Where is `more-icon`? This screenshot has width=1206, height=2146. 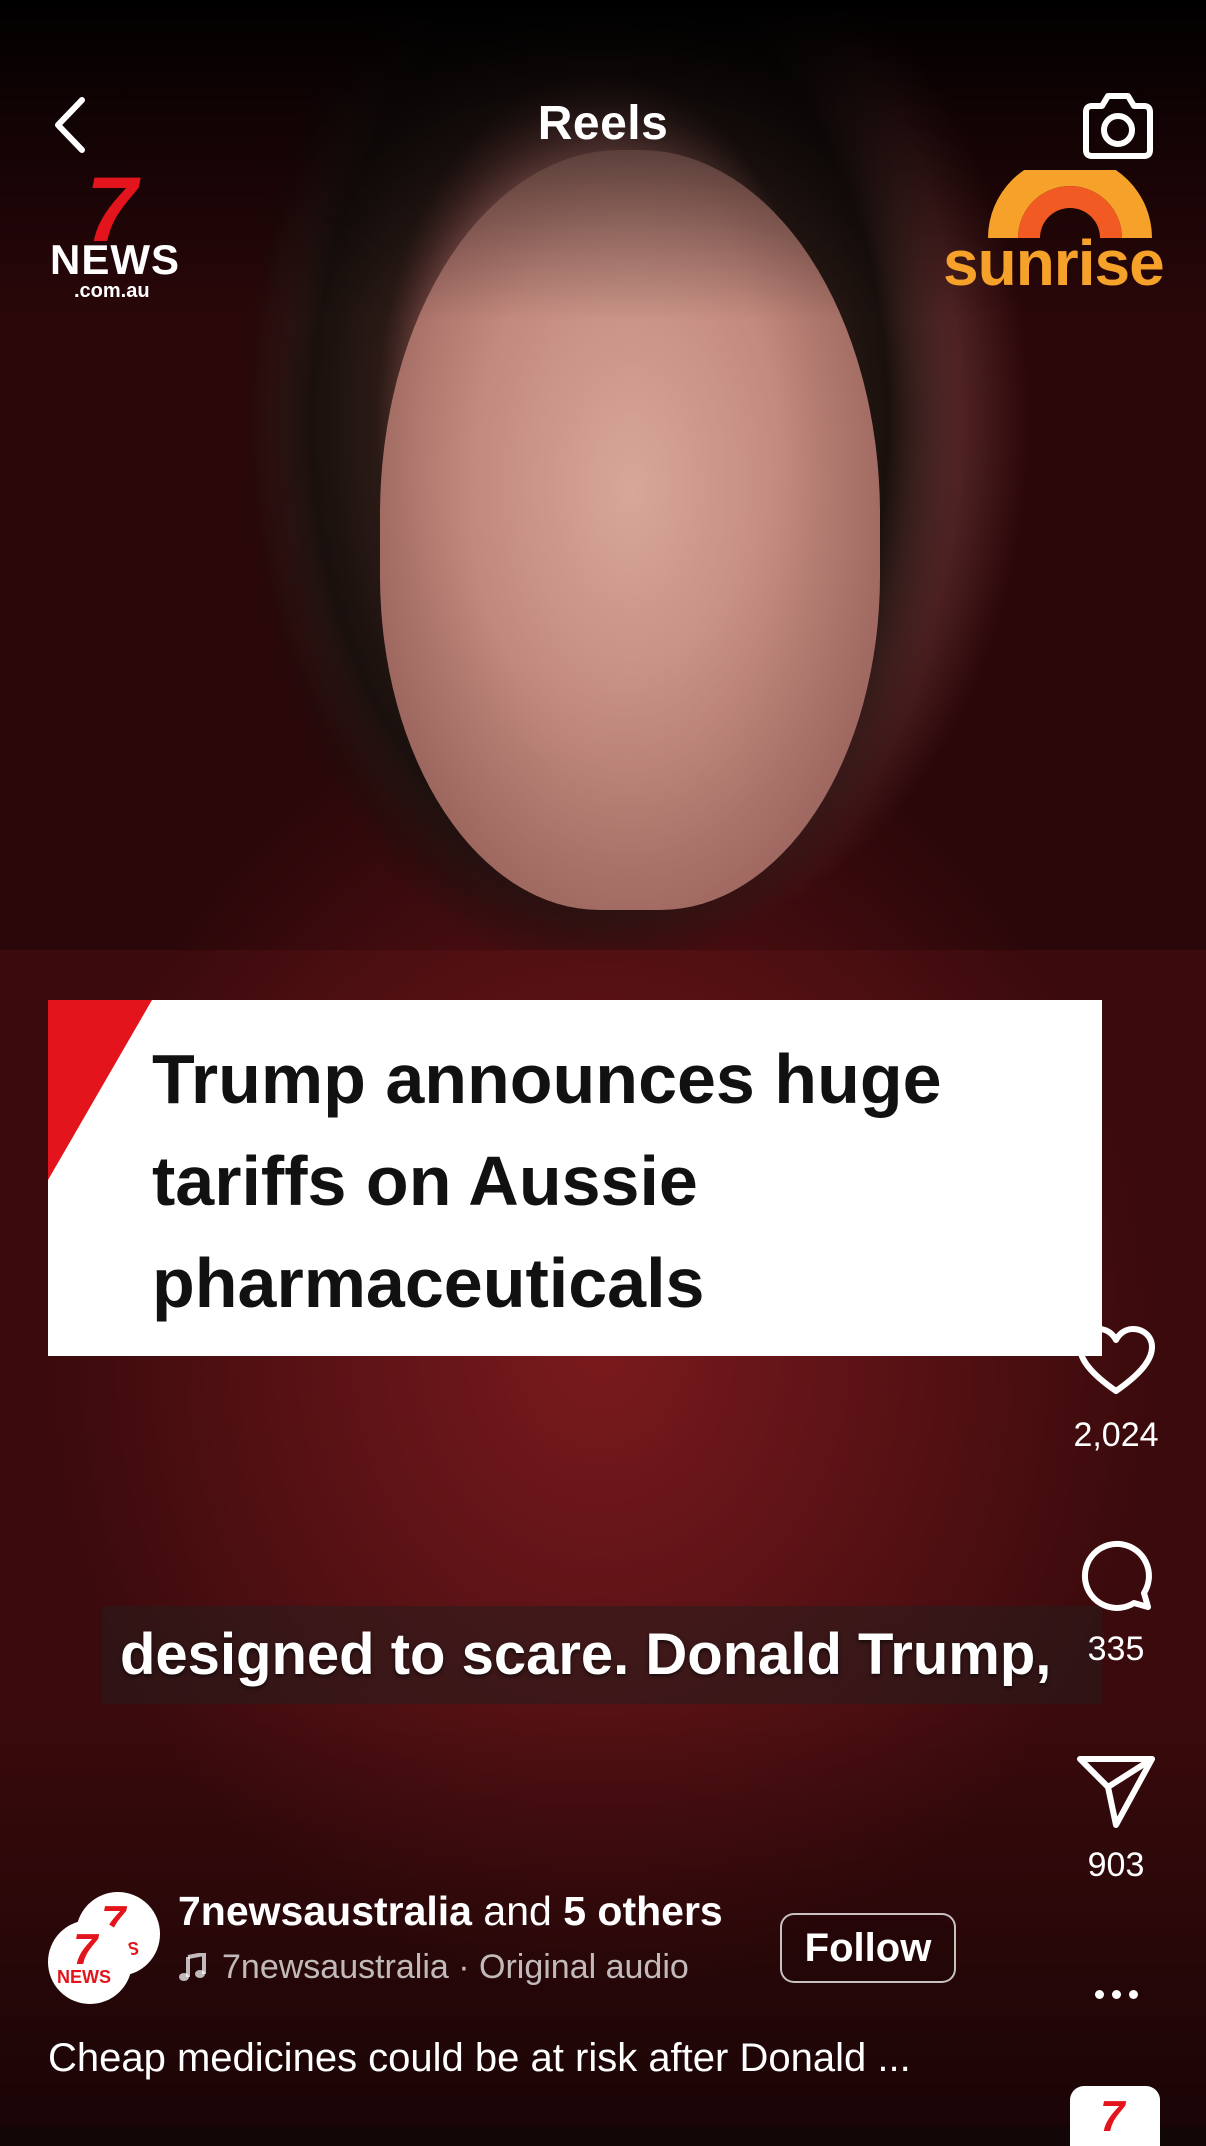
more-icon is located at coordinates (1116, 1995).